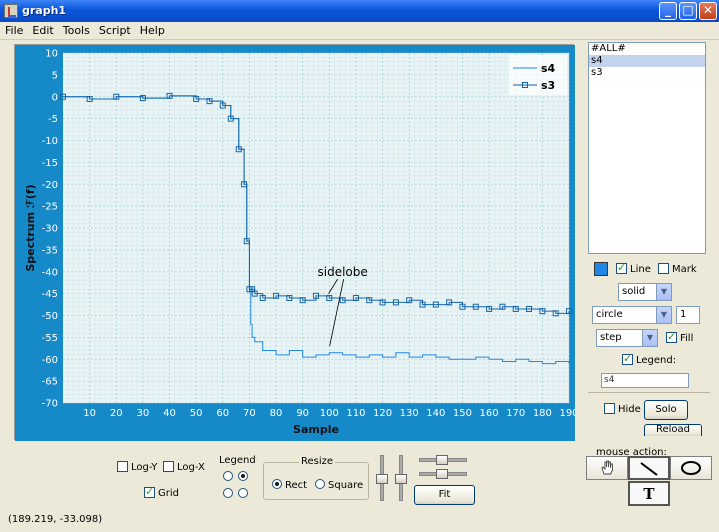  I want to click on draw-mode-value: step, so click(611, 337).